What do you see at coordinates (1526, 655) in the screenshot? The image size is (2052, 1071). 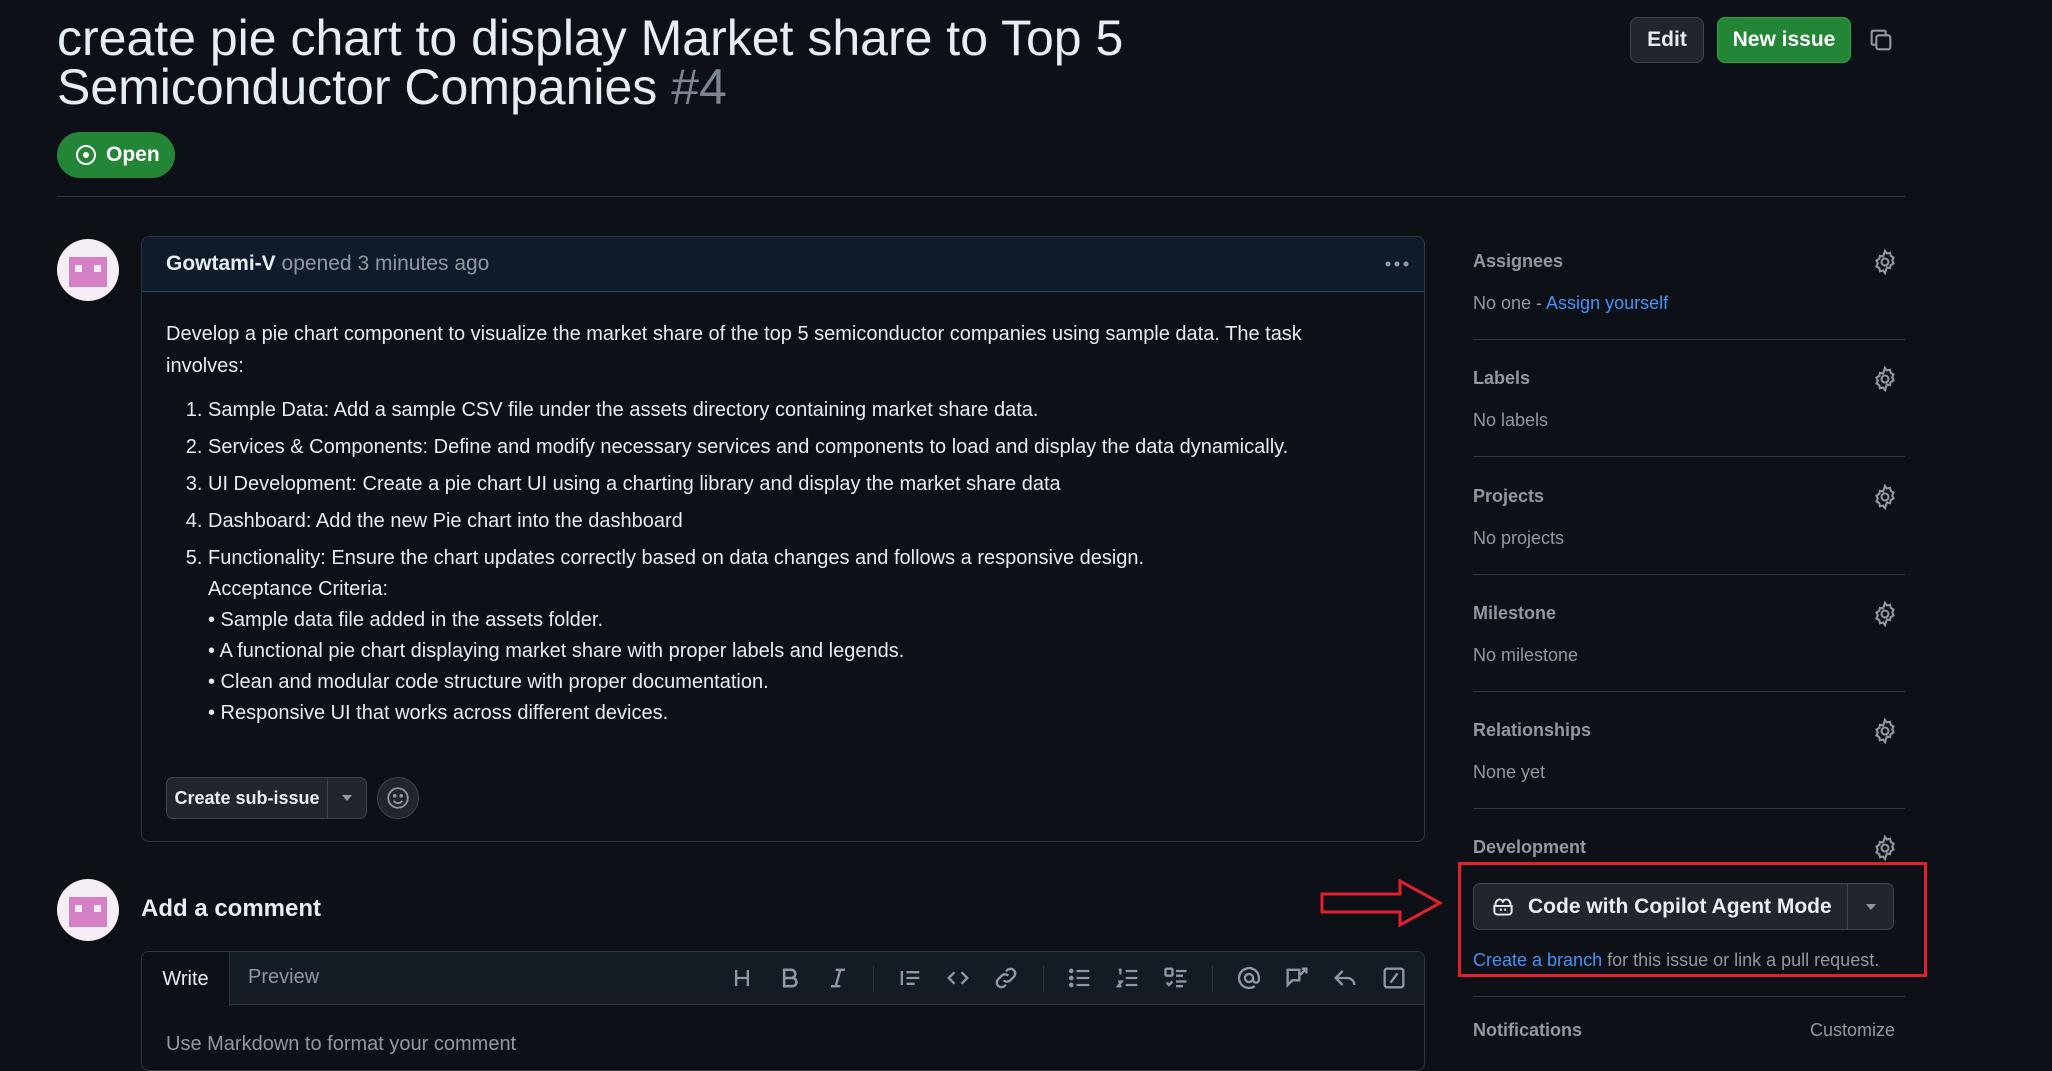 I see `sidebar-milestone-value: No milestone` at bounding box center [1526, 655].